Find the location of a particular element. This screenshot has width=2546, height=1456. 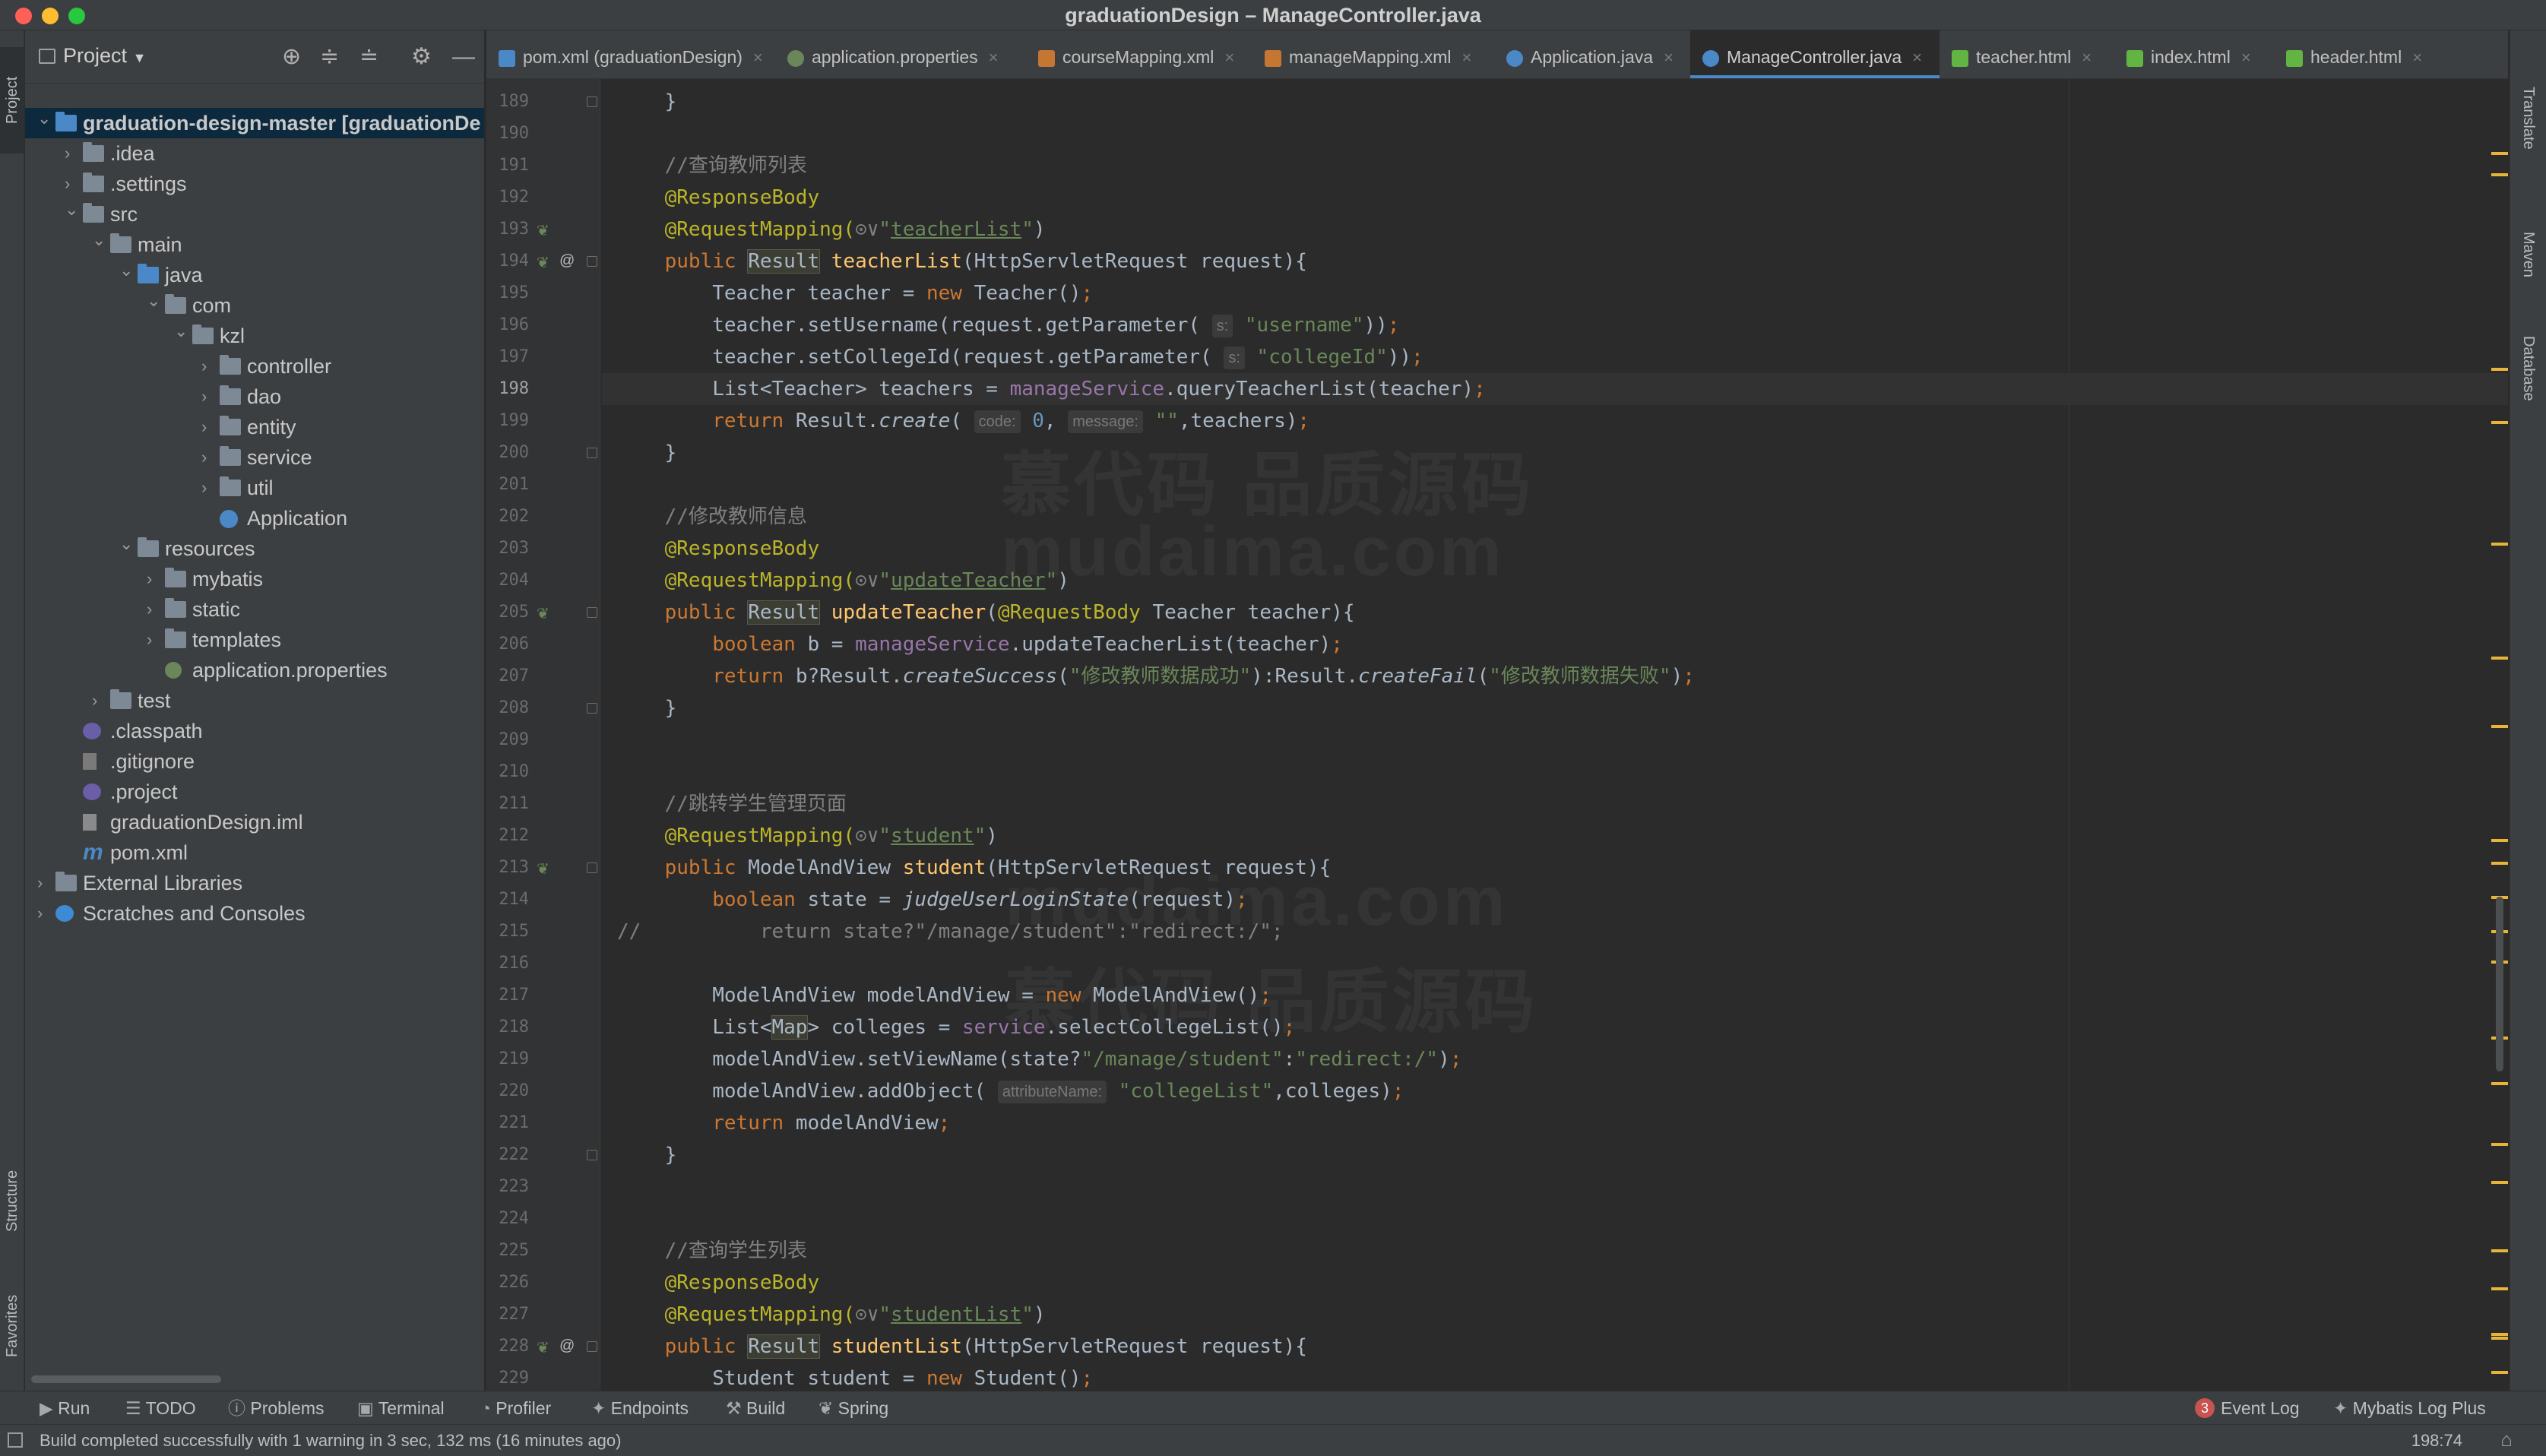

tree-item: ⌄ graduation-design-master [graduationDe is located at coordinates (255, 123).